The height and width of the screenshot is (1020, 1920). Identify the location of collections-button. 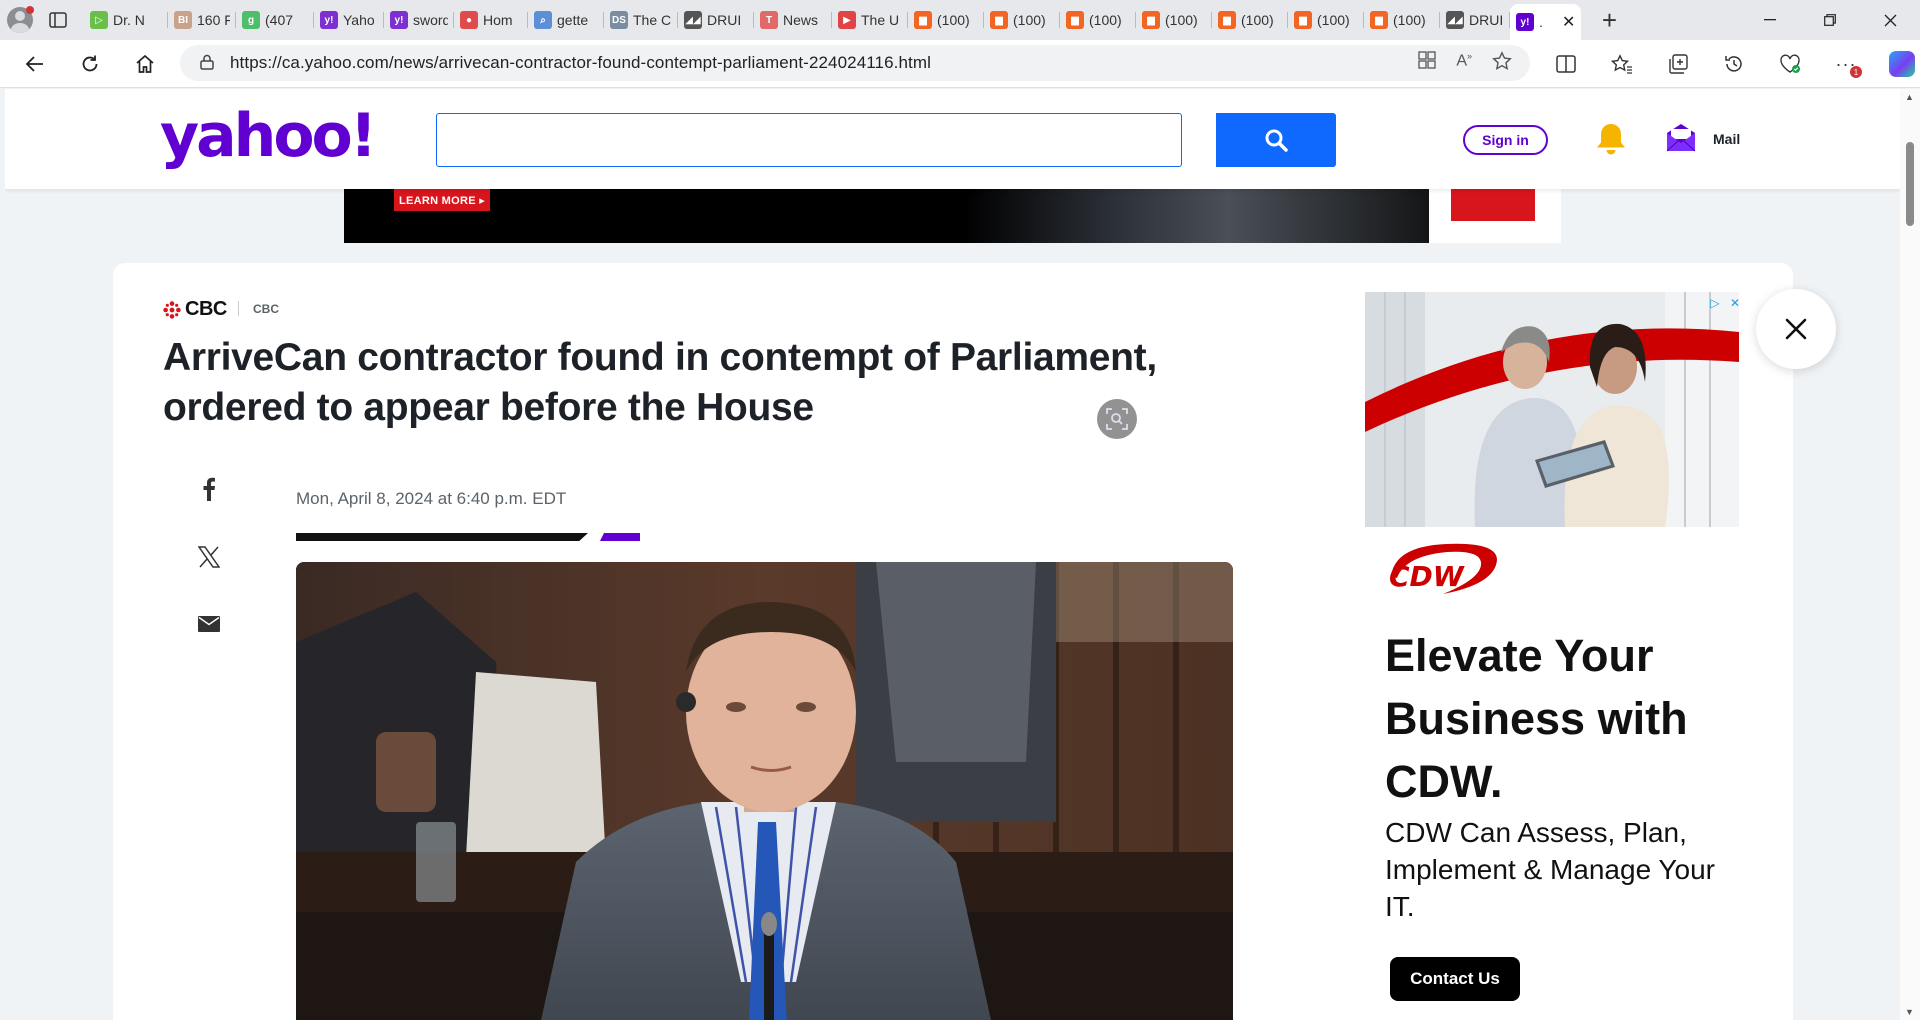
(1678, 64).